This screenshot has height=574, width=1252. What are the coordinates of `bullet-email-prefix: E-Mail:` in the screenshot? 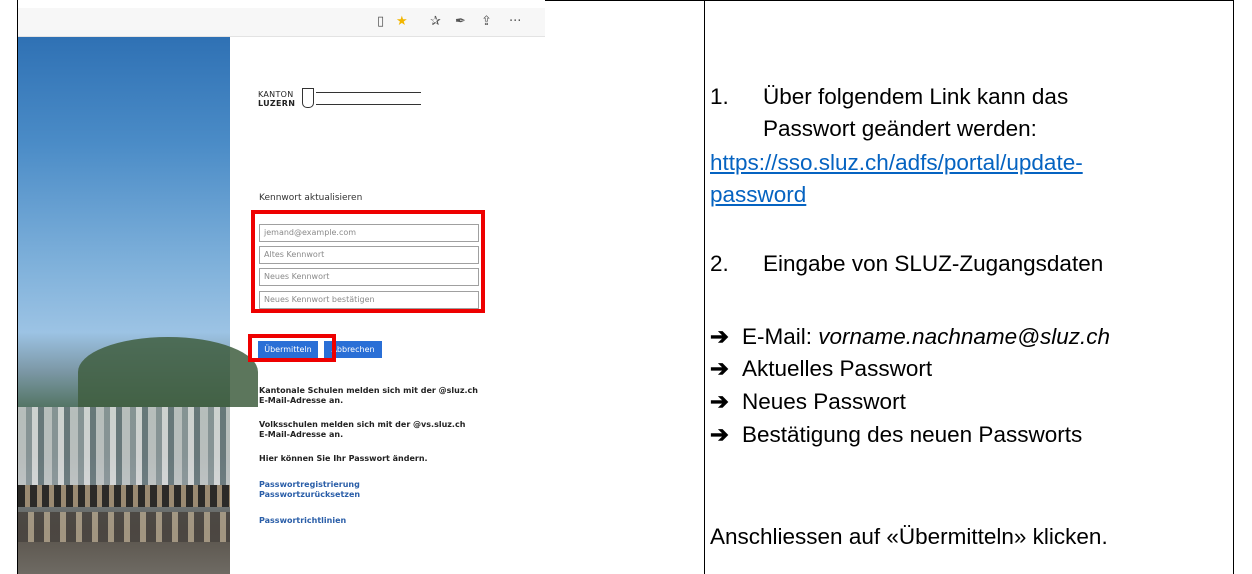 It's located at (780, 336).